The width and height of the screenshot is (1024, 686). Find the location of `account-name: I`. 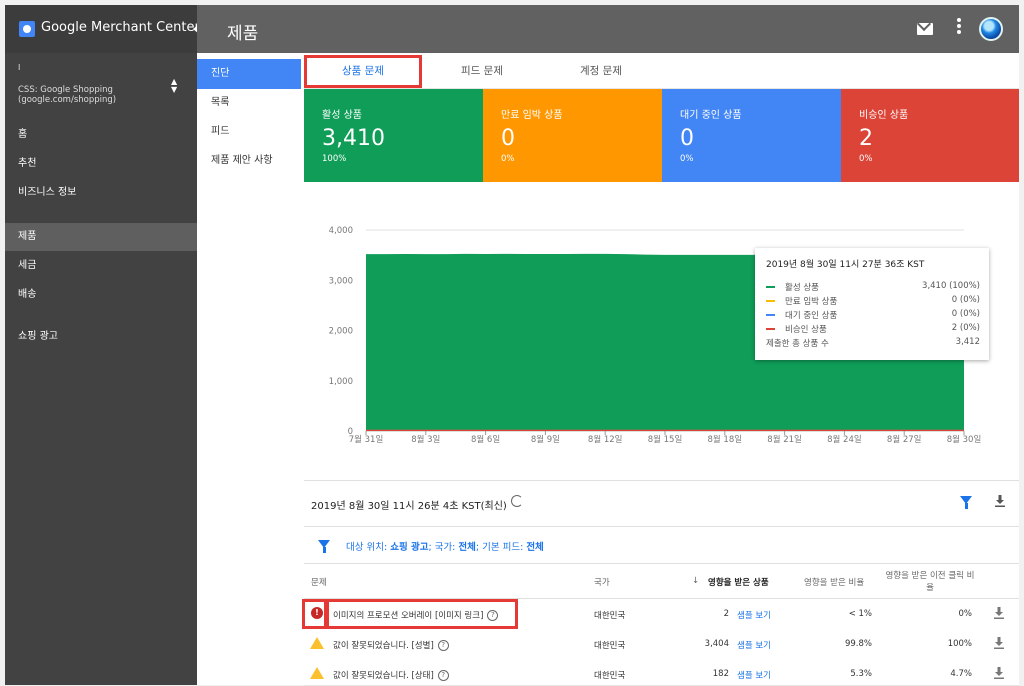

account-name: I is located at coordinates (19, 67).